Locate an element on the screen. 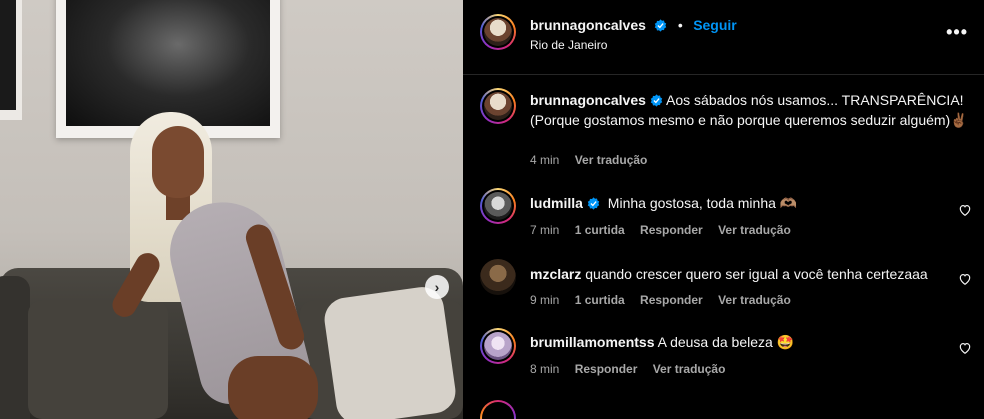 The width and height of the screenshot is (984, 419). comment-meta: 7 min 1 curtida Responder Ver tradução is located at coordinates (666, 230).